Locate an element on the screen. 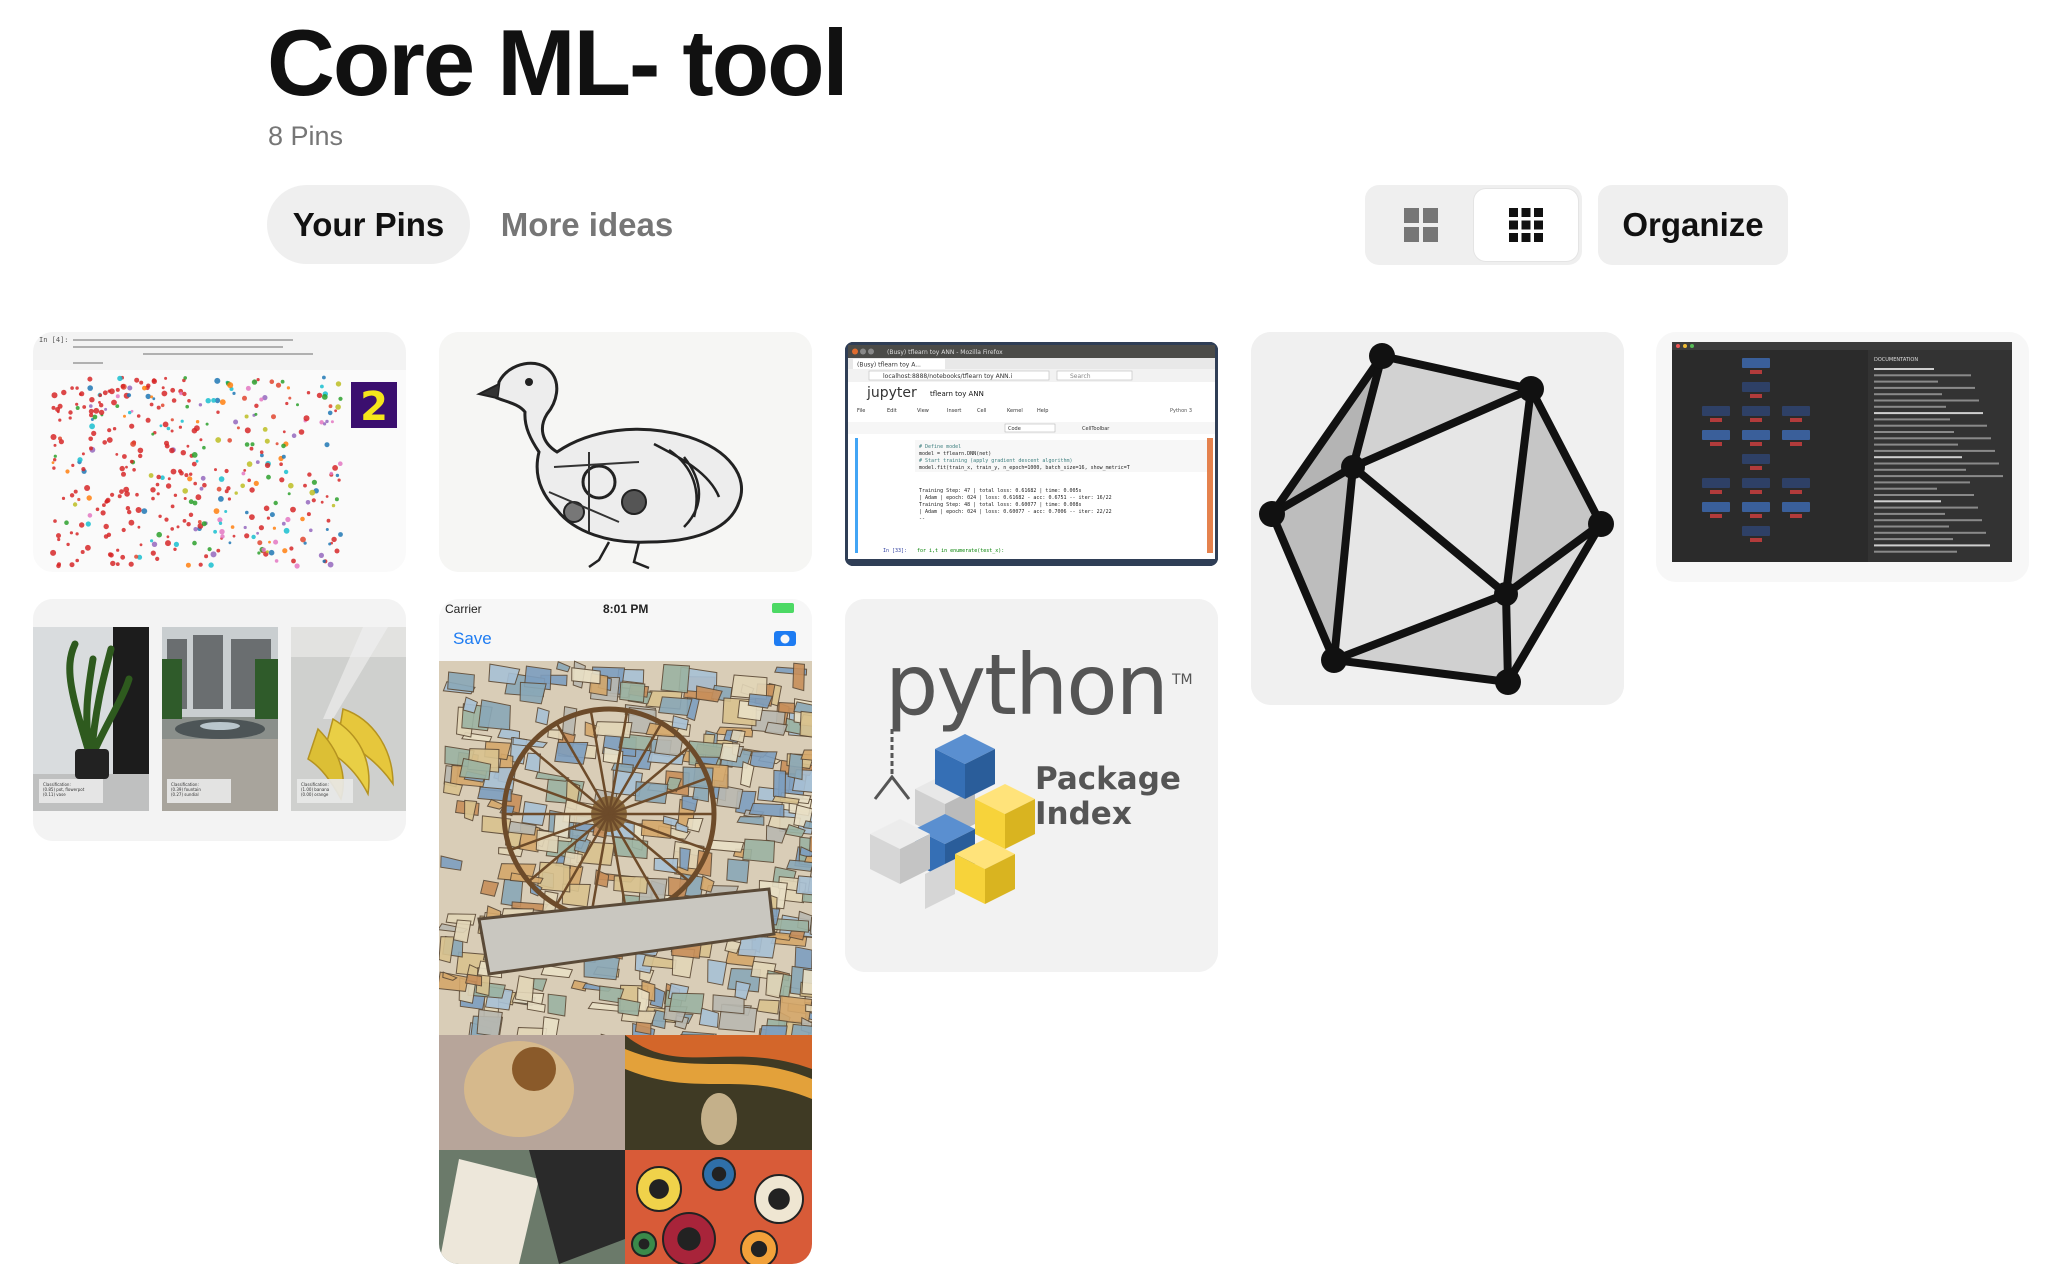 This screenshot has height=1264, width=2068. index-word: Index is located at coordinates (1083, 814).